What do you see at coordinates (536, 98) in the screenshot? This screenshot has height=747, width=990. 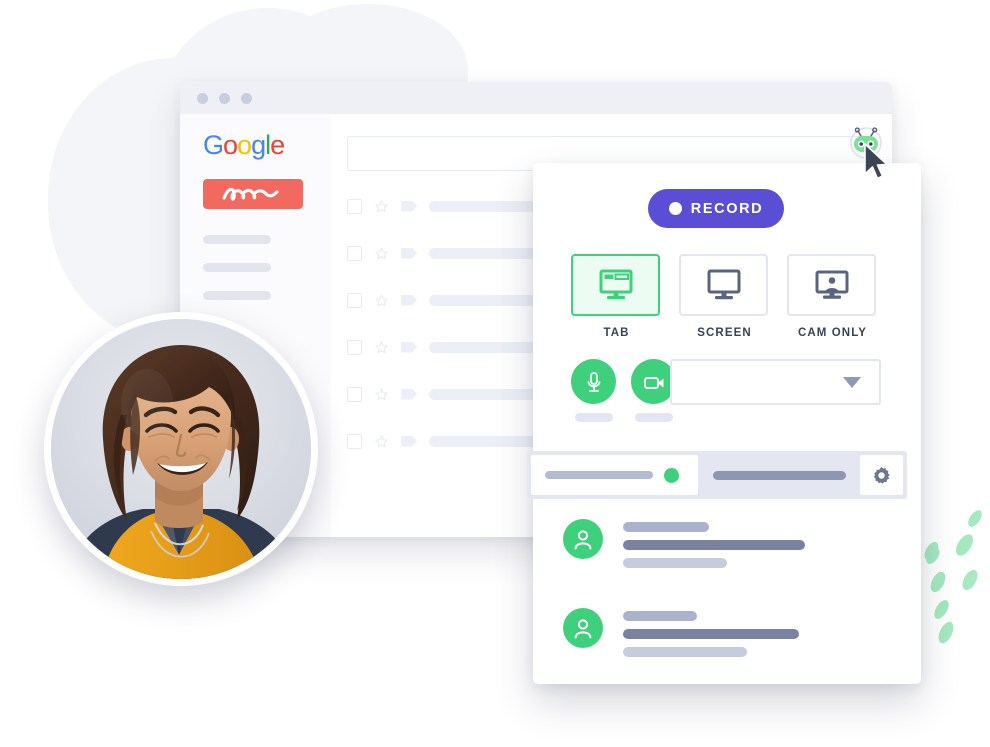 I see `browser-titlebar` at bounding box center [536, 98].